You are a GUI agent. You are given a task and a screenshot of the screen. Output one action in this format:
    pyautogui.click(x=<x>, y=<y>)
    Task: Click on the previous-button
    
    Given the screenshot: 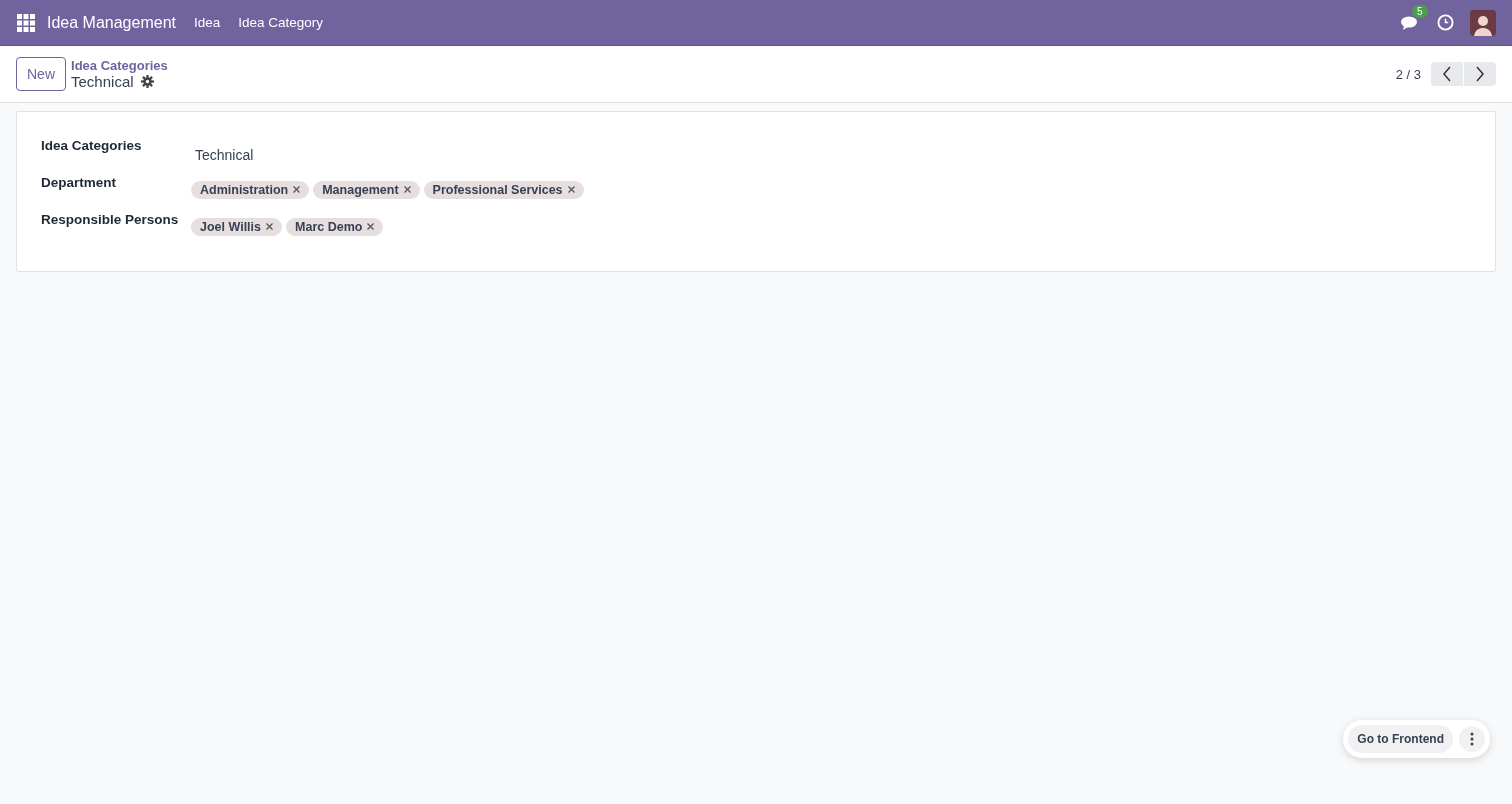 What is the action you would take?
    pyautogui.click(x=1447, y=74)
    